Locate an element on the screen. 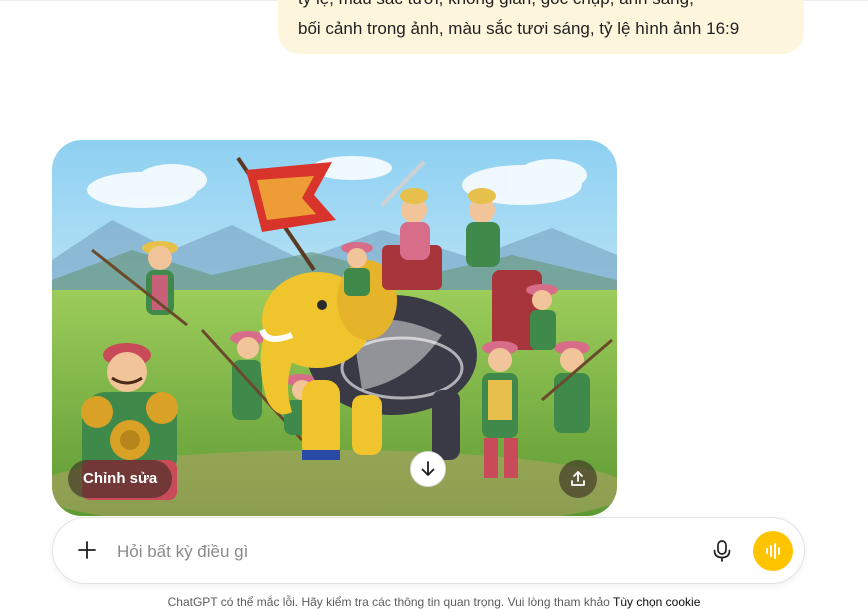  message-input is located at coordinates (397, 552).